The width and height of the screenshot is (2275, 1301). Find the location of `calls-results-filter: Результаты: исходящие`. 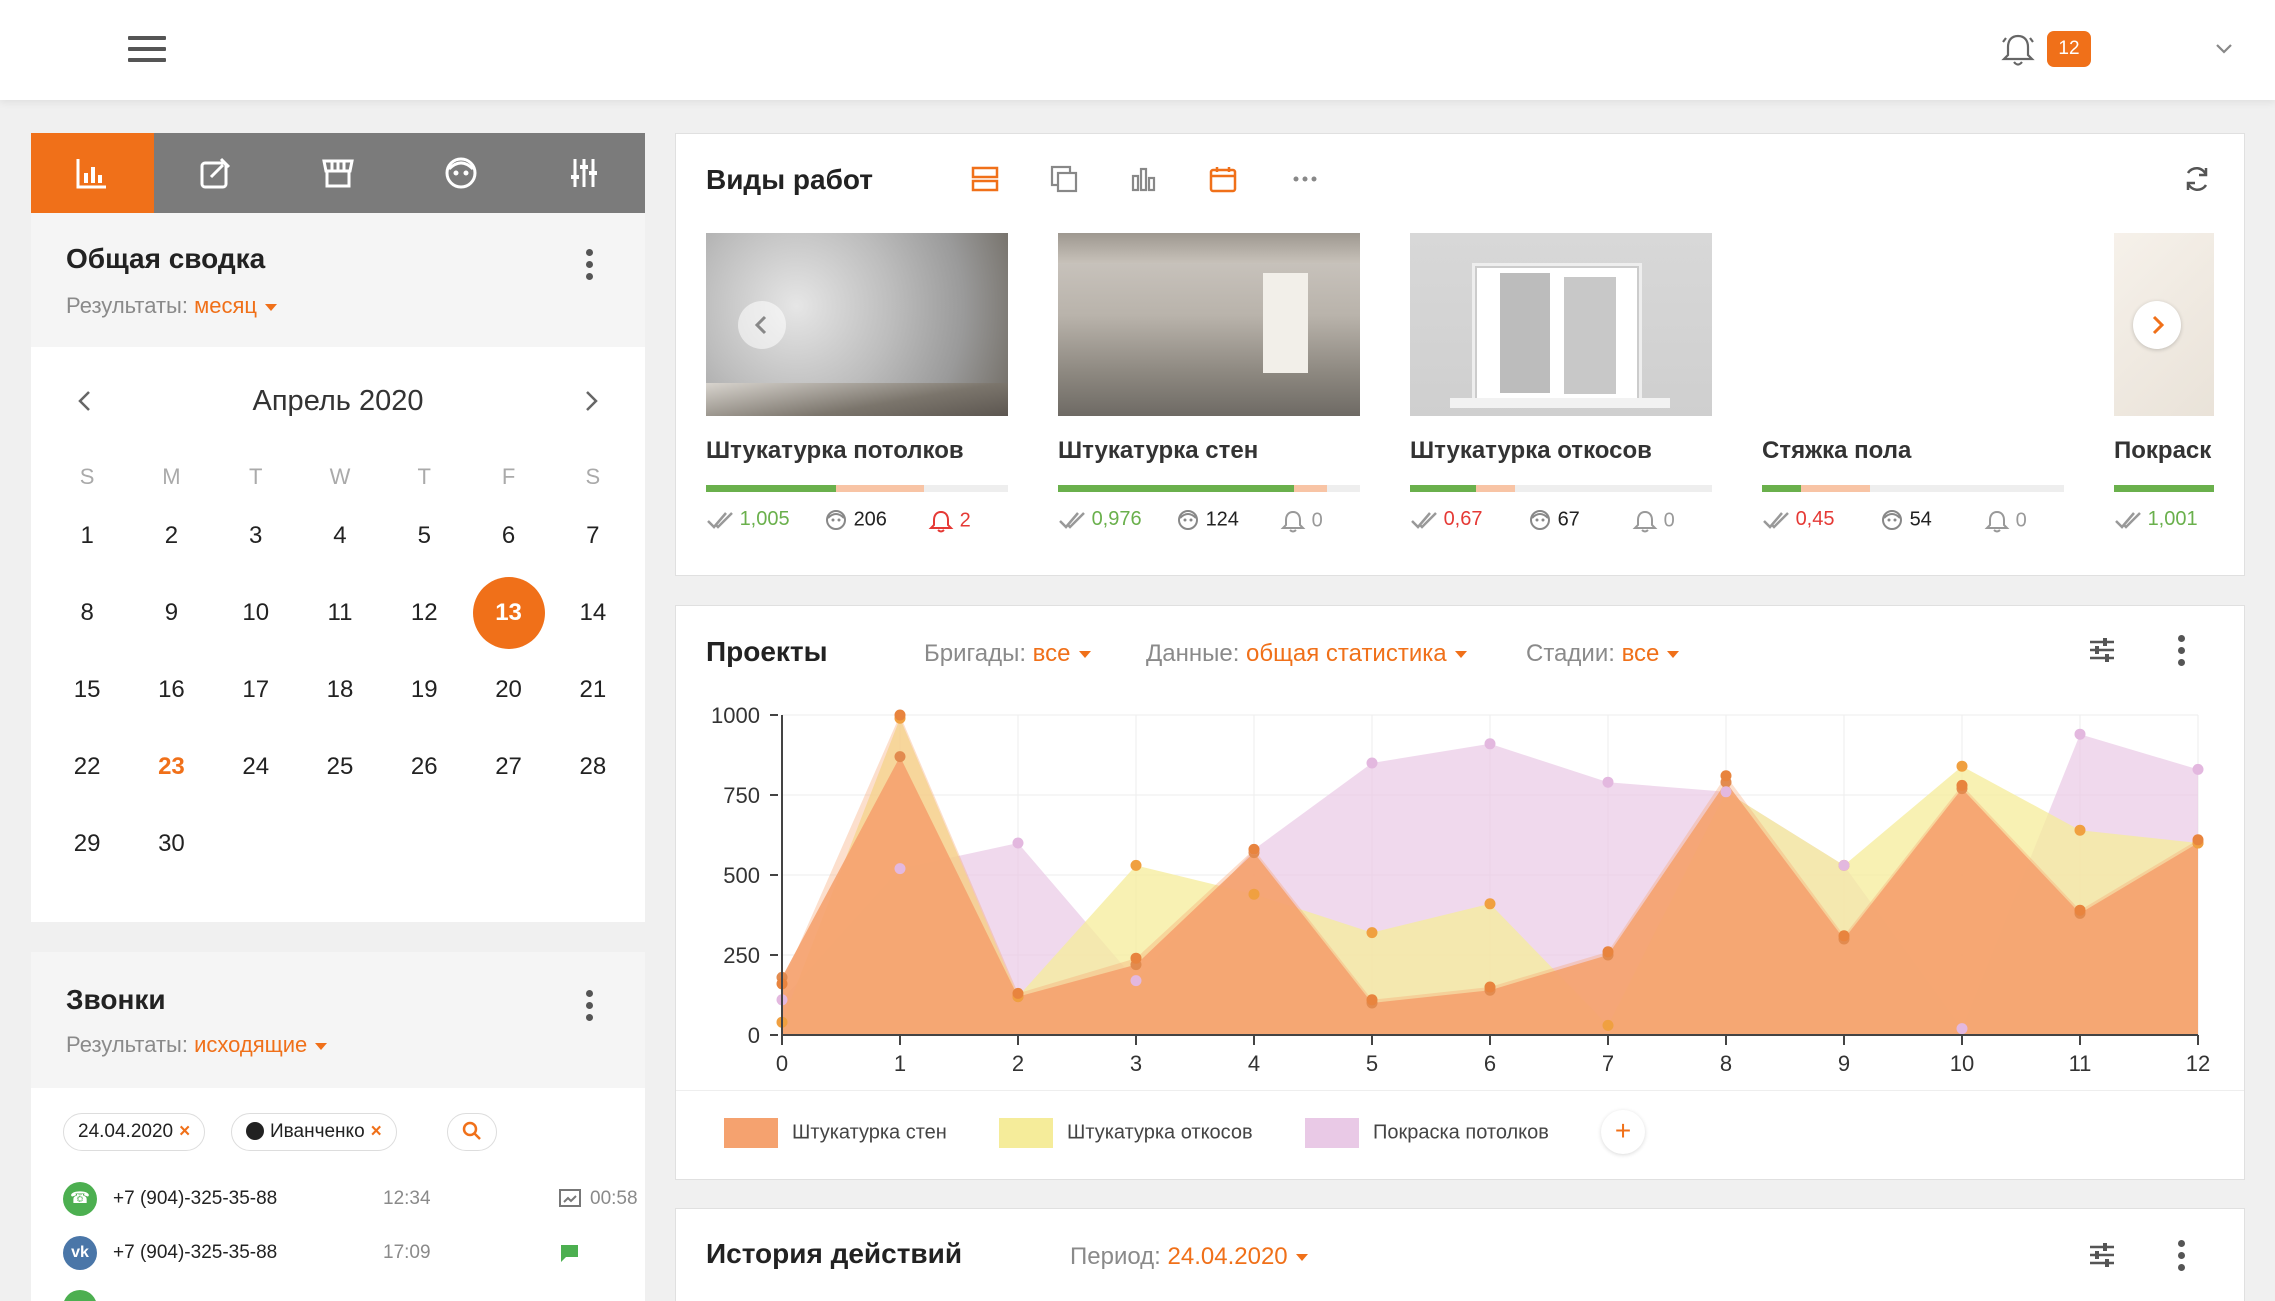

calls-results-filter: Результаты: исходящие is located at coordinates (197, 1045).